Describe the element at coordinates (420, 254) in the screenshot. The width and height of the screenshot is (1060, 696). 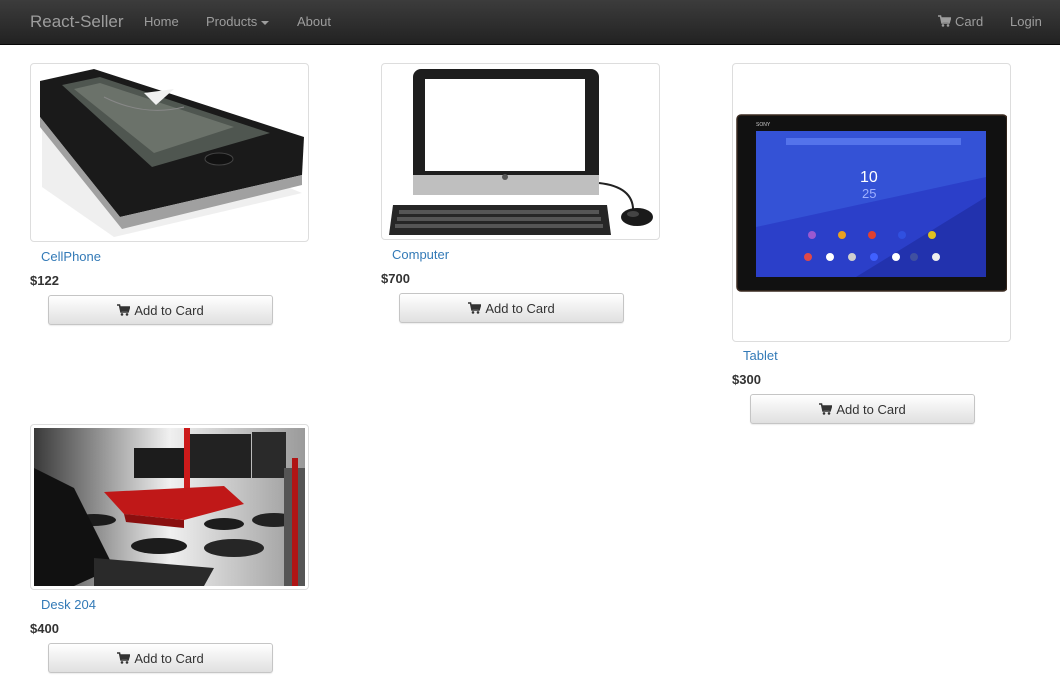
I see `product-name-link: Computer` at that location.